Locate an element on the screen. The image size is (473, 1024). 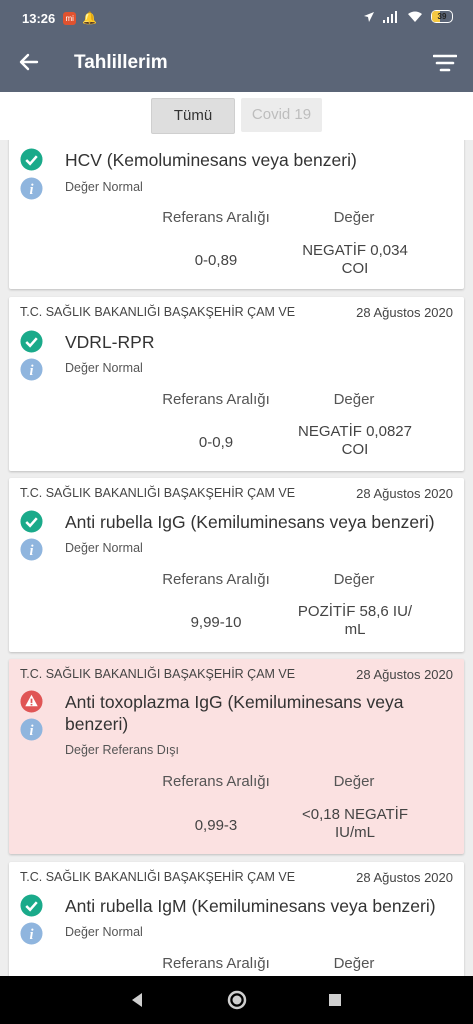
test-name: HCV (Kemoluminesans veya benzeri) is located at coordinates (211, 160).